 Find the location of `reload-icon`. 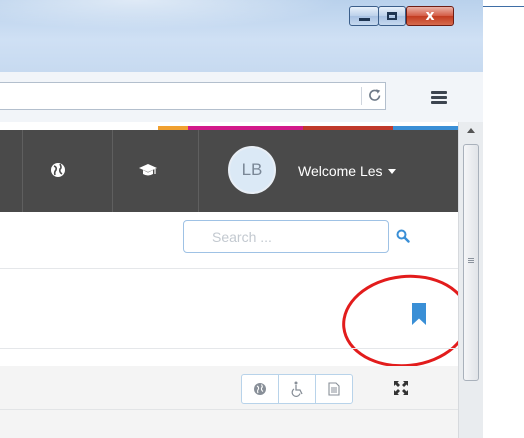

reload-icon is located at coordinates (375, 96).